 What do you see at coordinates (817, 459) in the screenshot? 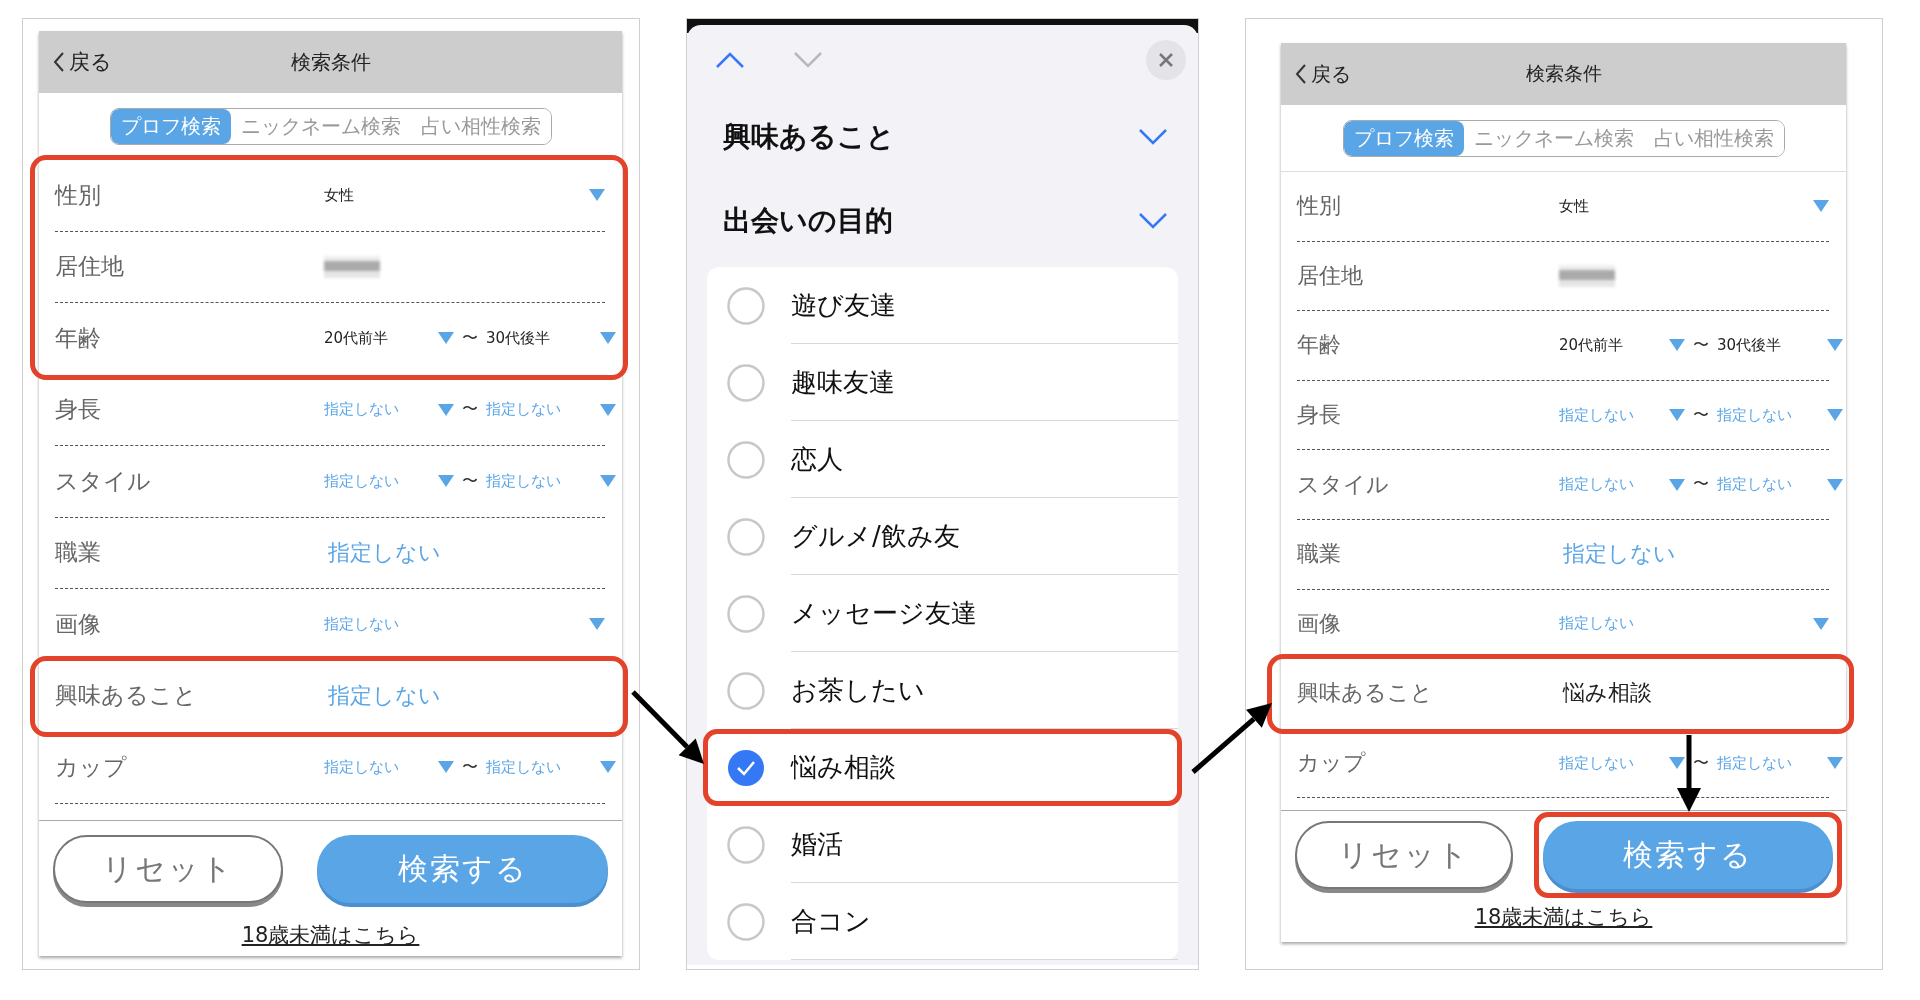
I see `option-label: 恋人` at bounding box center [817, 459].